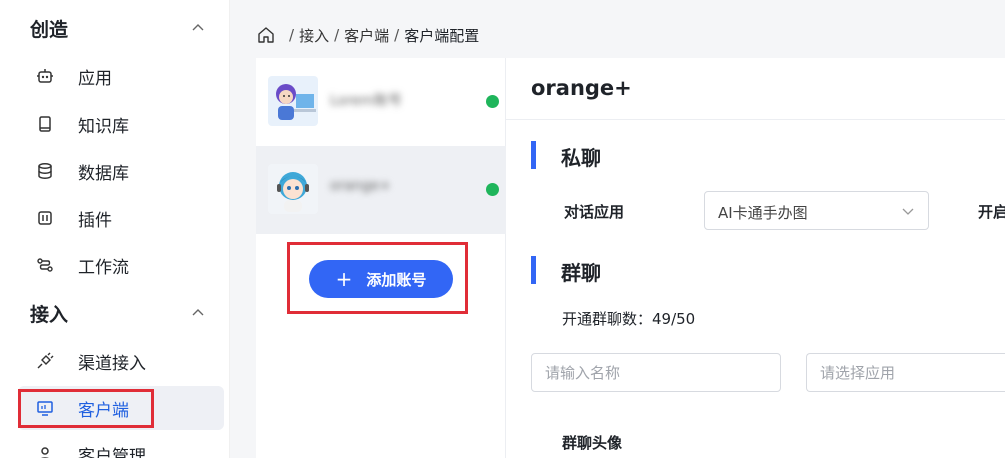 Image resolution: width=1005 pixels, height=458 pixels. I want to click on account-item: Lorem账号, so click(381, 102).